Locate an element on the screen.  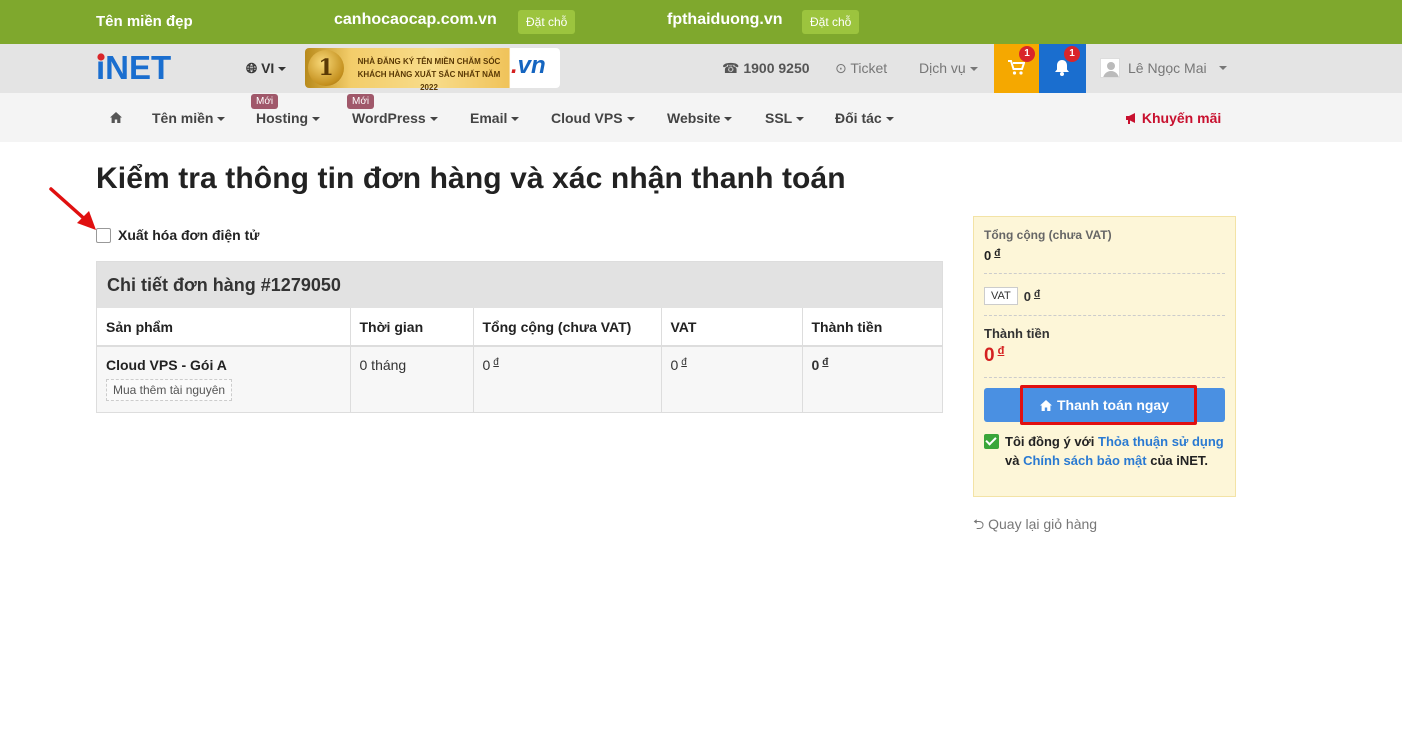
product-name: Cloud VPS - Gói A is located at coordinates (166, 365).